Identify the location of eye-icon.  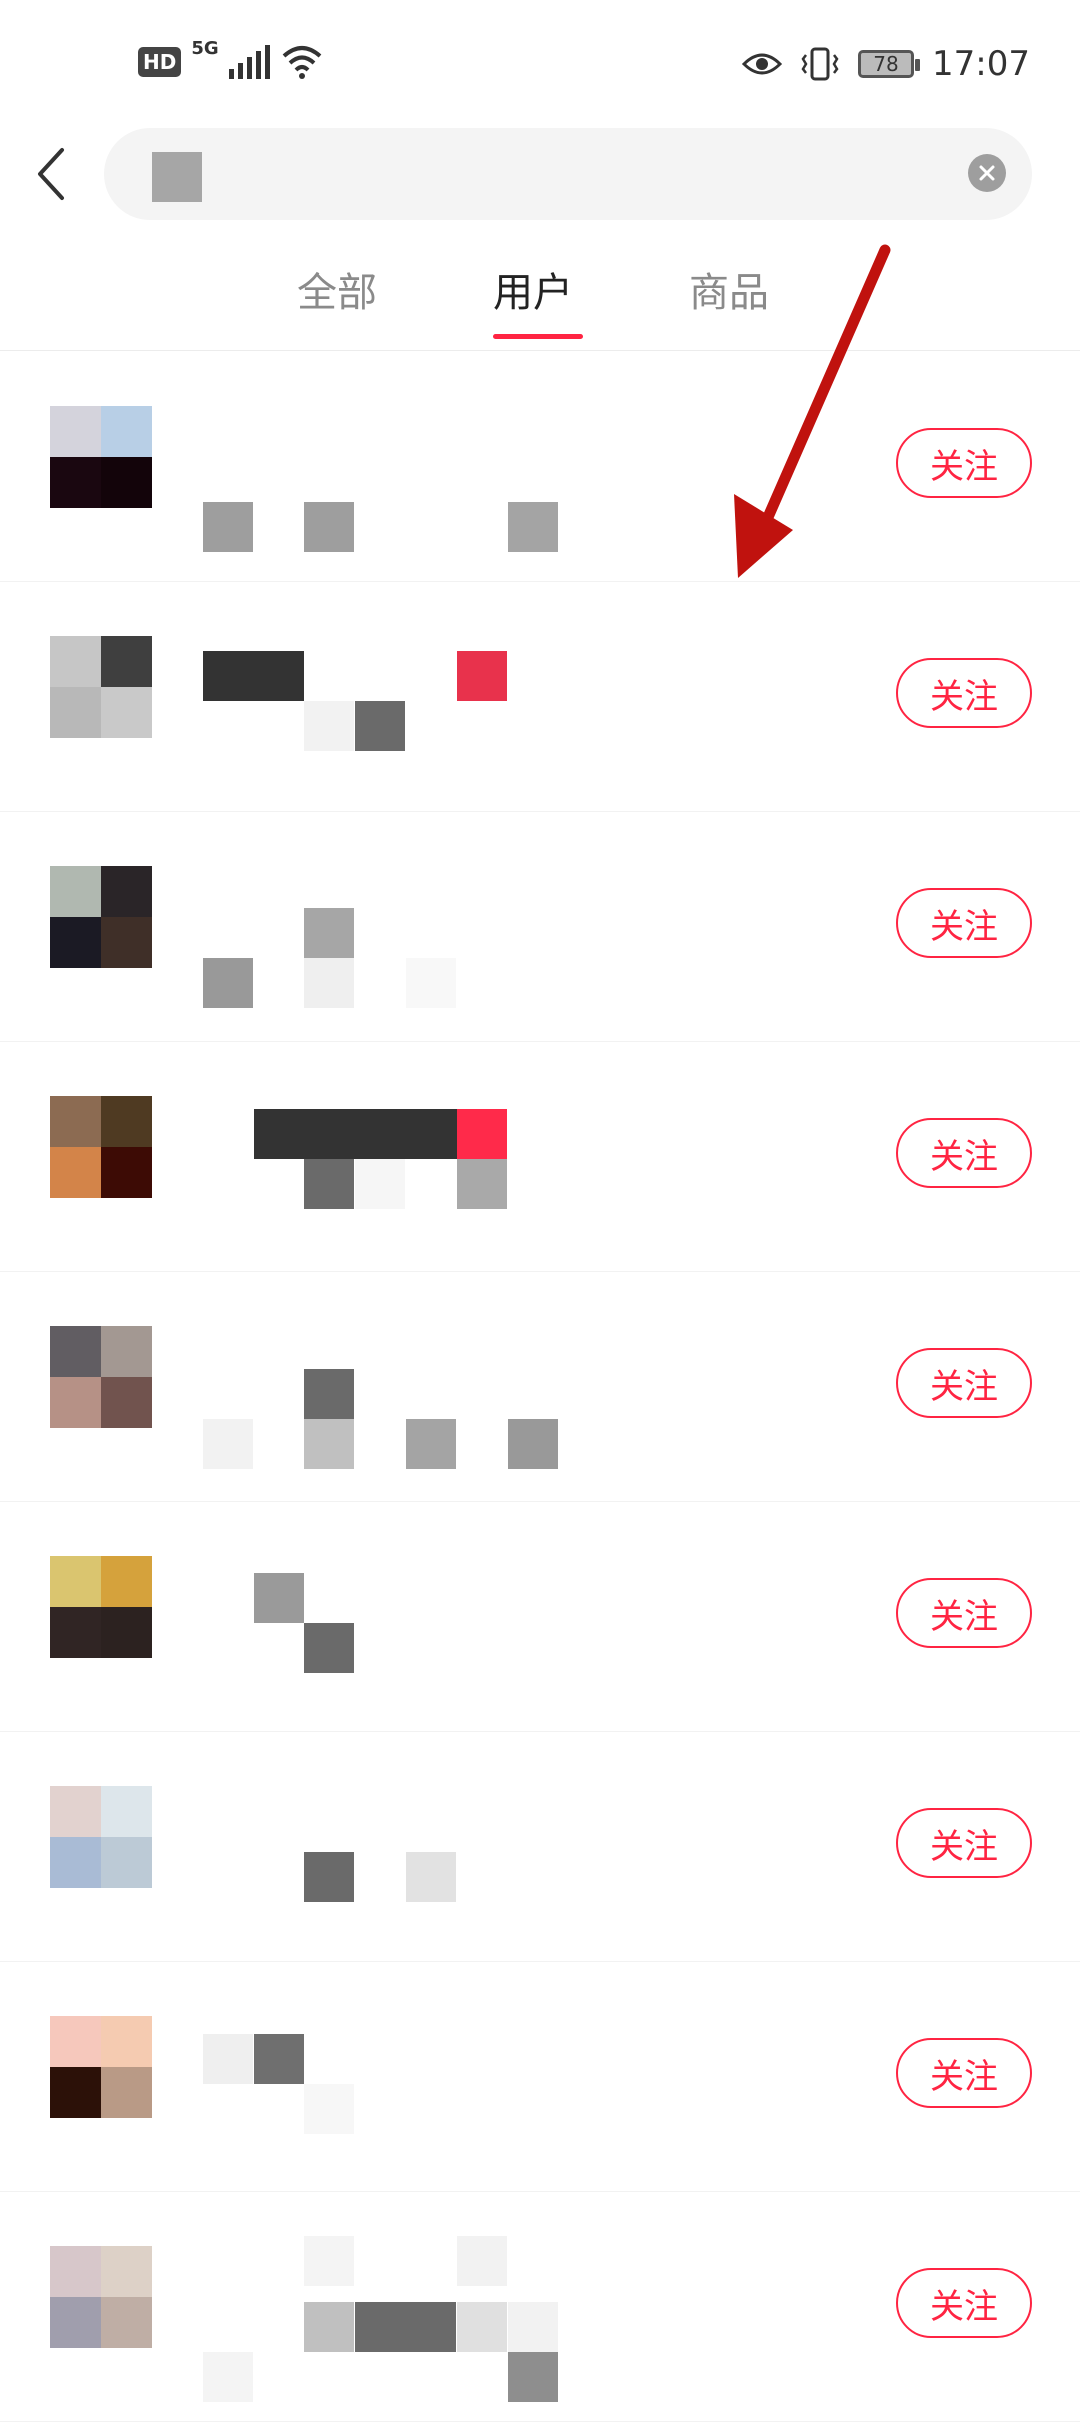
(762, 64).